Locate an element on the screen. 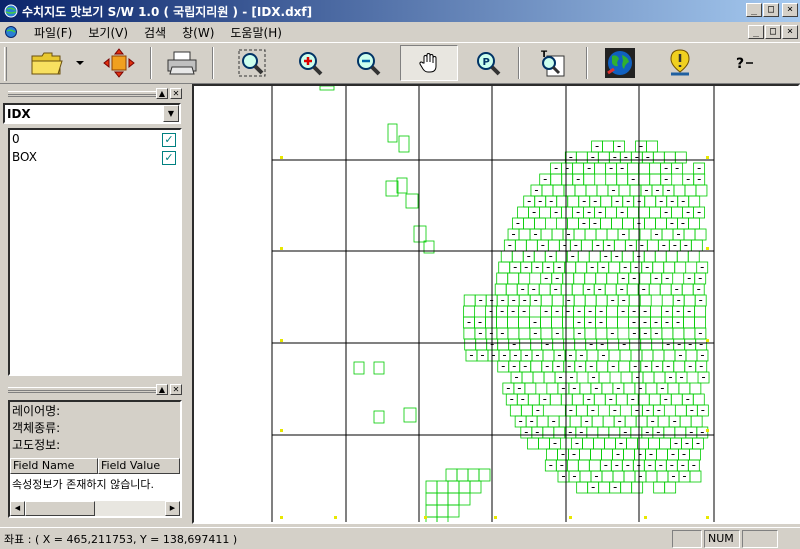 This screenshot has width=800, height=549. help-icon: ? is located at coordinates (745, 63).